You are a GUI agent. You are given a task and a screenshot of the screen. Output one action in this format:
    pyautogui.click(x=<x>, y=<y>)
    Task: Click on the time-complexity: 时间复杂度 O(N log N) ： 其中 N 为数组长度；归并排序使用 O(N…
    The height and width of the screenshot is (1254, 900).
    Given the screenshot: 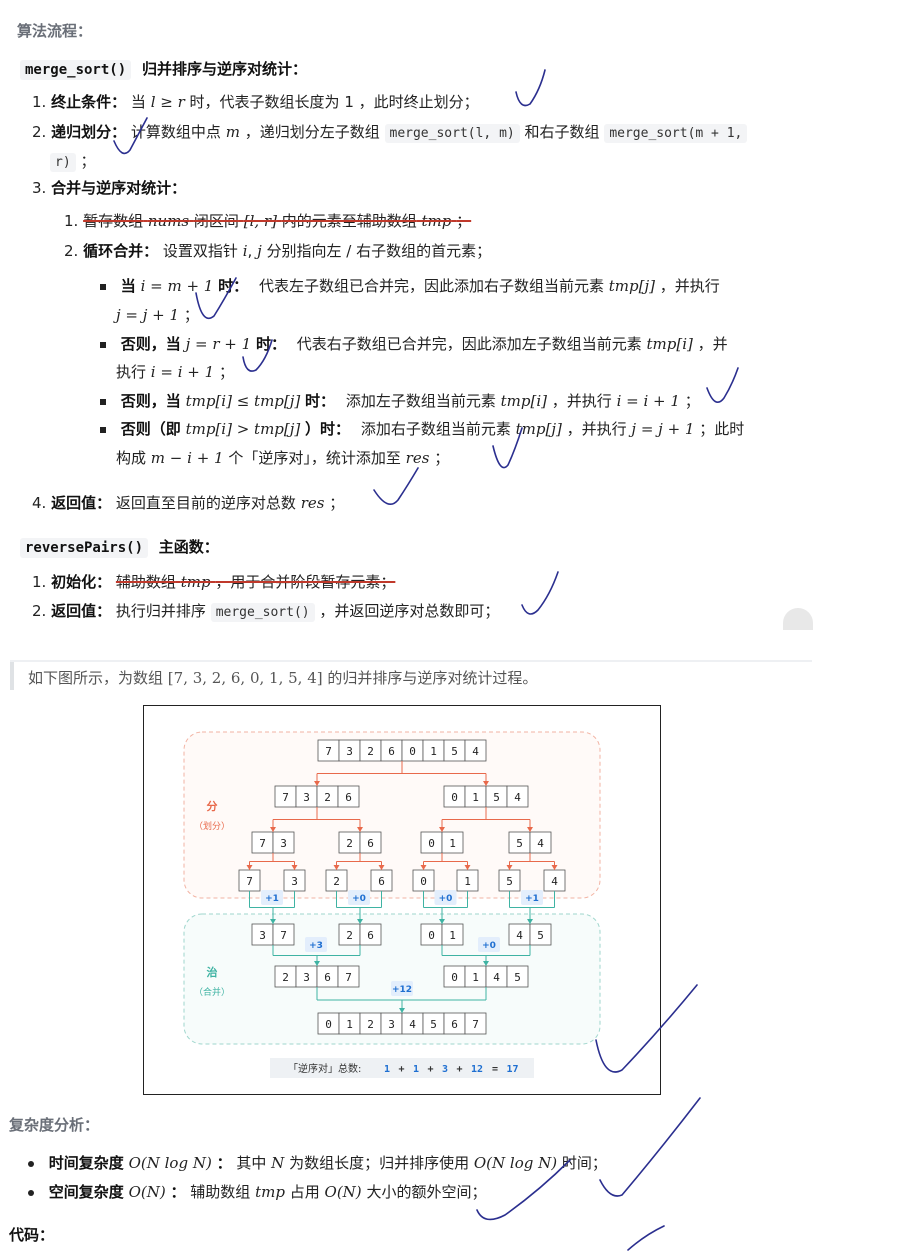 What is the action you would take?
    pyautogui.click(x=317, y=1162)
    